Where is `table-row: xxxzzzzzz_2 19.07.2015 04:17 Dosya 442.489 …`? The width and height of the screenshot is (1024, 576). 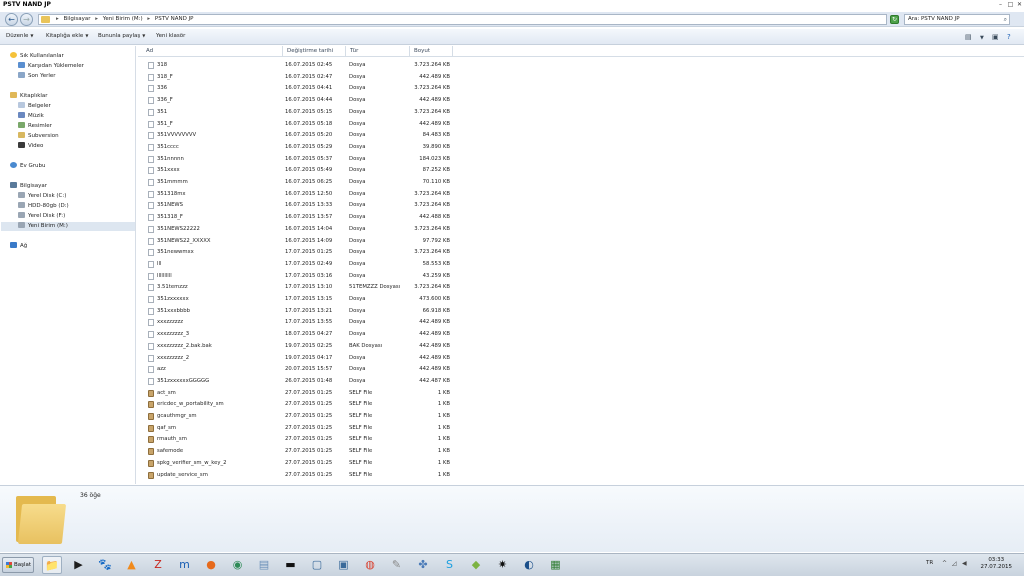
table-row: xxxzzzzzz_2 19.07.2015 04:17 Dosya 442.489 … is located at coordinates (298, 358).